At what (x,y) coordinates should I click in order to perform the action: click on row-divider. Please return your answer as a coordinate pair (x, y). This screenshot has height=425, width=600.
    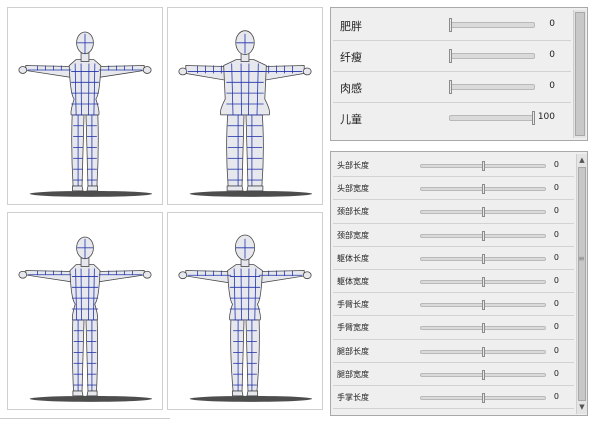
    Looking at the image, I should click on (453, 409).